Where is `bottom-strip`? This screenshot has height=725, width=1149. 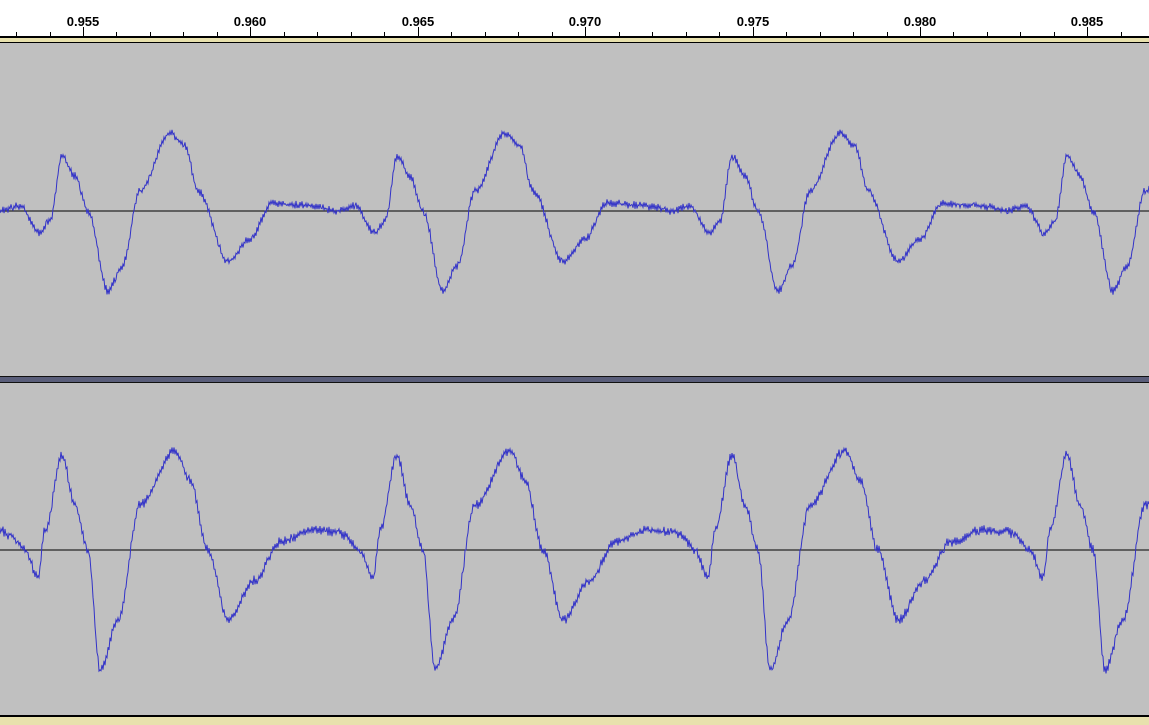 bottom-strip is located at coordinates (574, 720).